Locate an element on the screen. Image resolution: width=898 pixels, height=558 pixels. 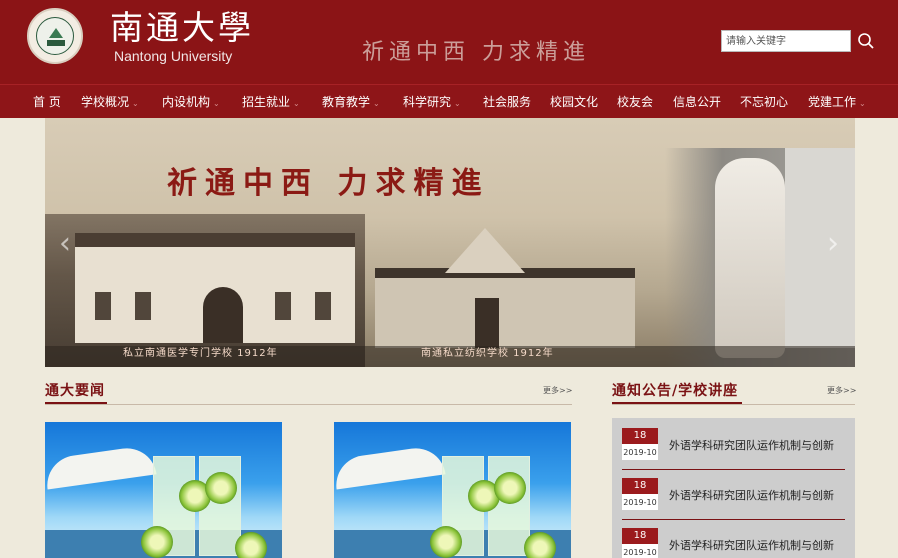
nav-label: 校园文化 is located at coordinates (574, 102).